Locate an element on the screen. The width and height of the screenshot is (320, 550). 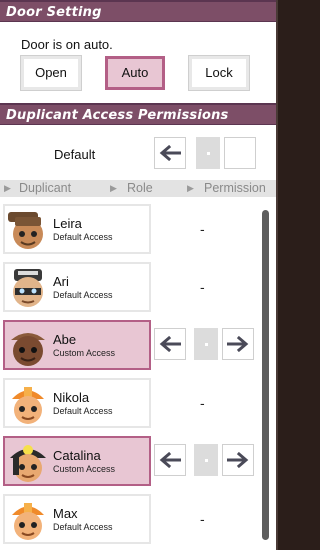
duplicant-name: Leira is located at coordinates (67, 223).